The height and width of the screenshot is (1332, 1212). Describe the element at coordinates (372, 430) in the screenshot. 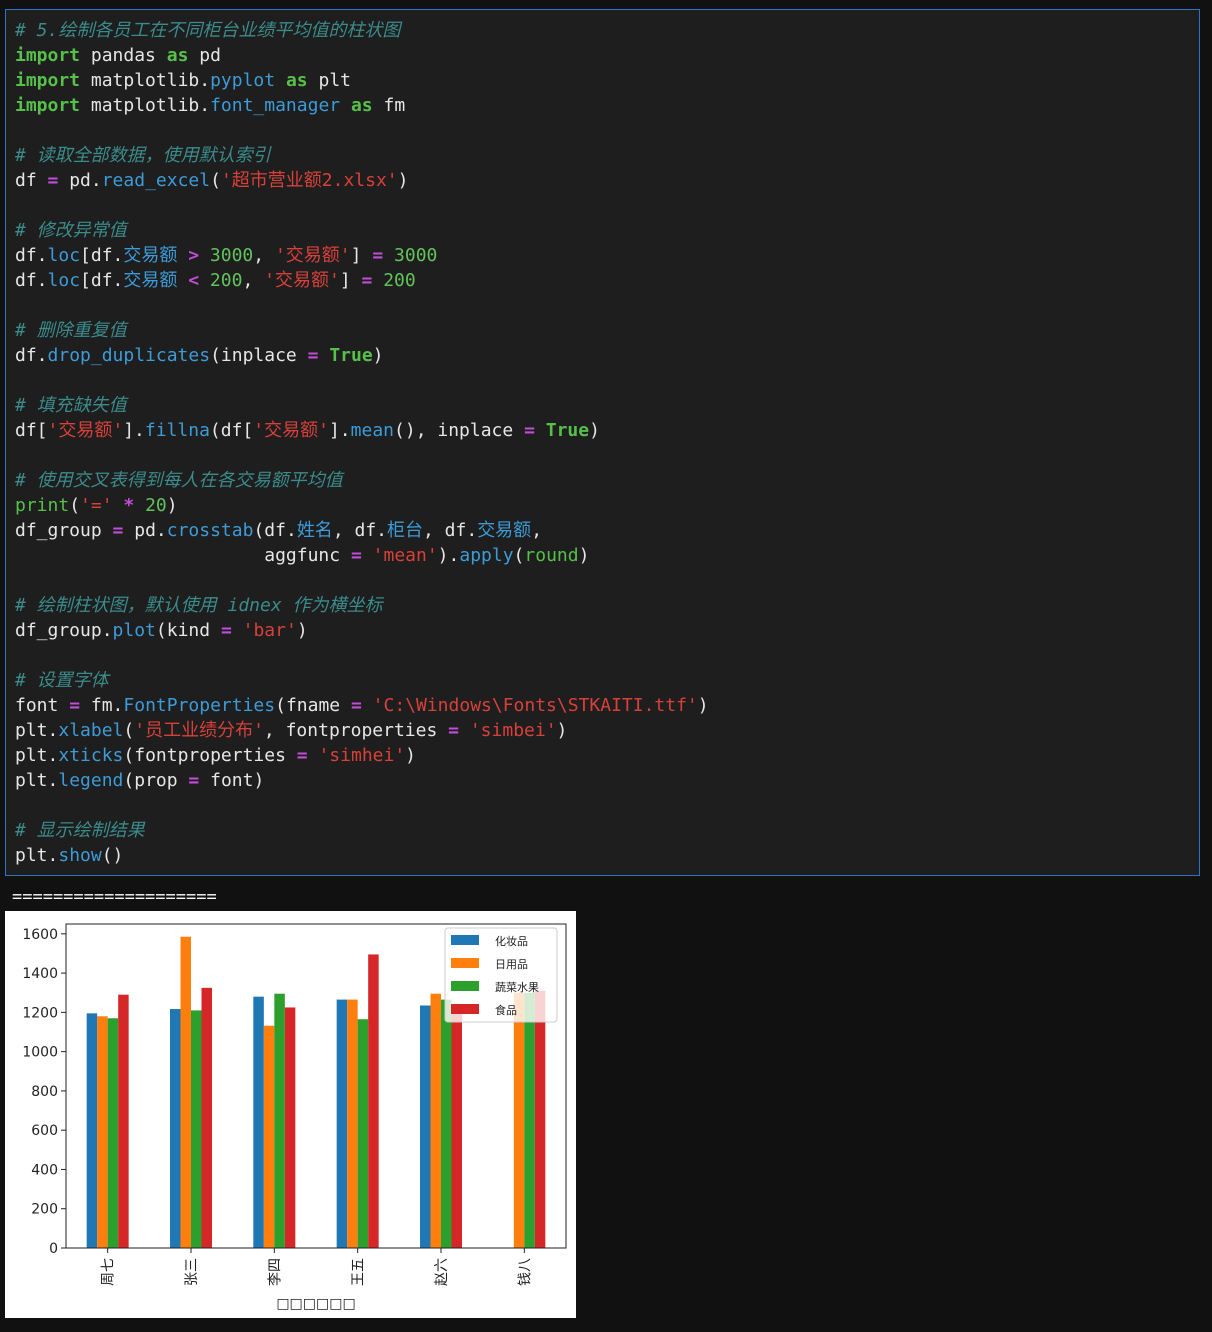

I see `code-token-func: mean` at that location.